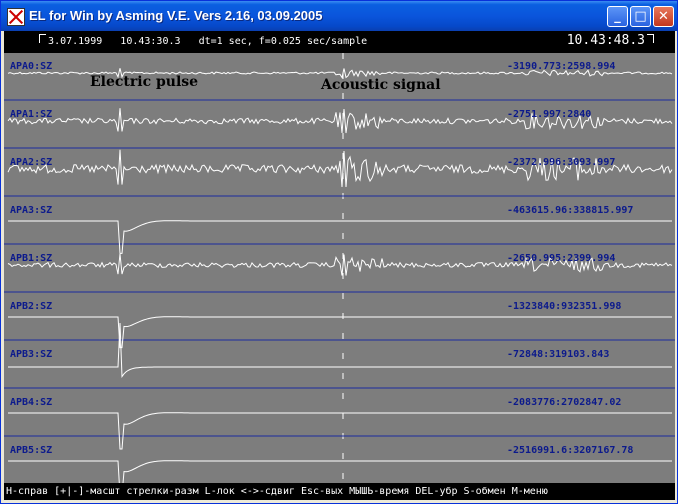  I want to click on trace-channel-label: APB4:SZ, so click(31, 402).